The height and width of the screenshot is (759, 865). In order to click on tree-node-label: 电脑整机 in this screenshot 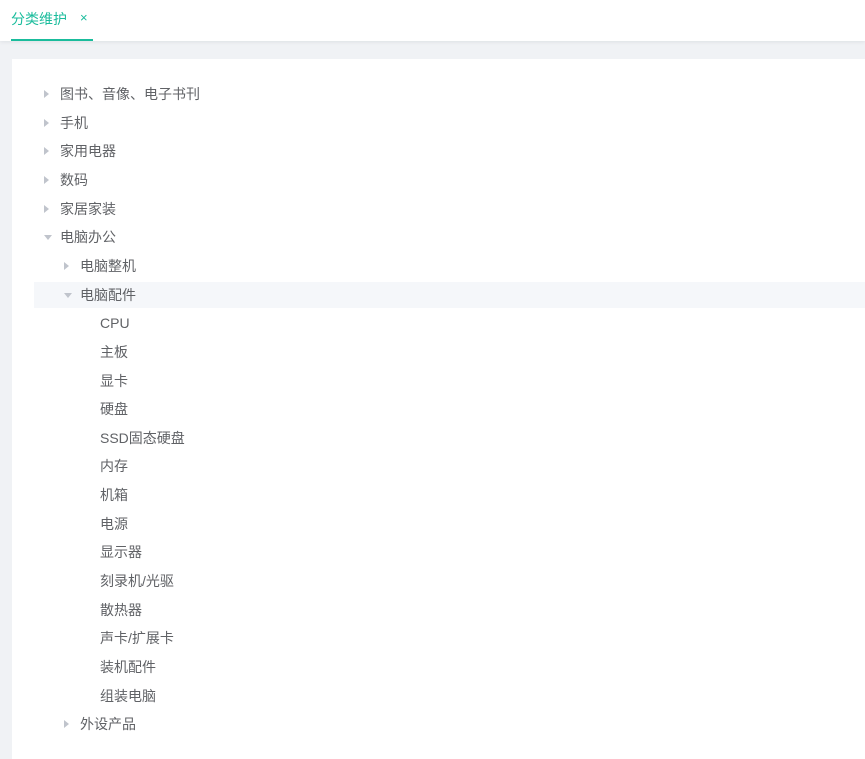, I will do `click(108, 265)`.